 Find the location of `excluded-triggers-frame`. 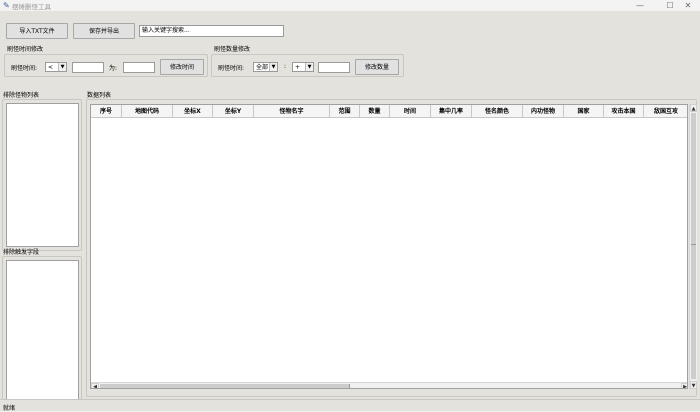

excluded-triggers-frame is located at coordinates (42, 332).